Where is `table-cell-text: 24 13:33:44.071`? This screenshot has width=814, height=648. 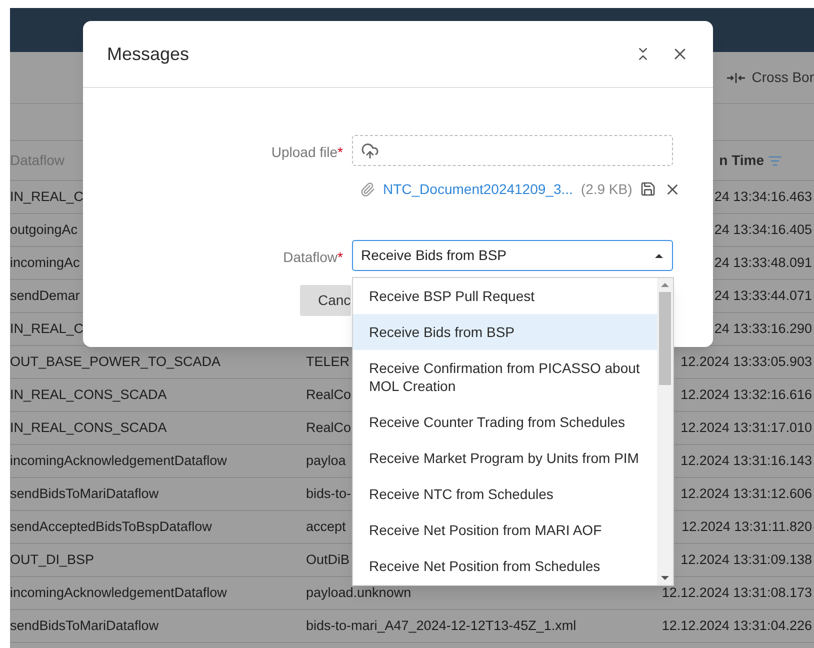 table-cell-text: 24 13:33:44.071 is located at coordinates (763, 295).